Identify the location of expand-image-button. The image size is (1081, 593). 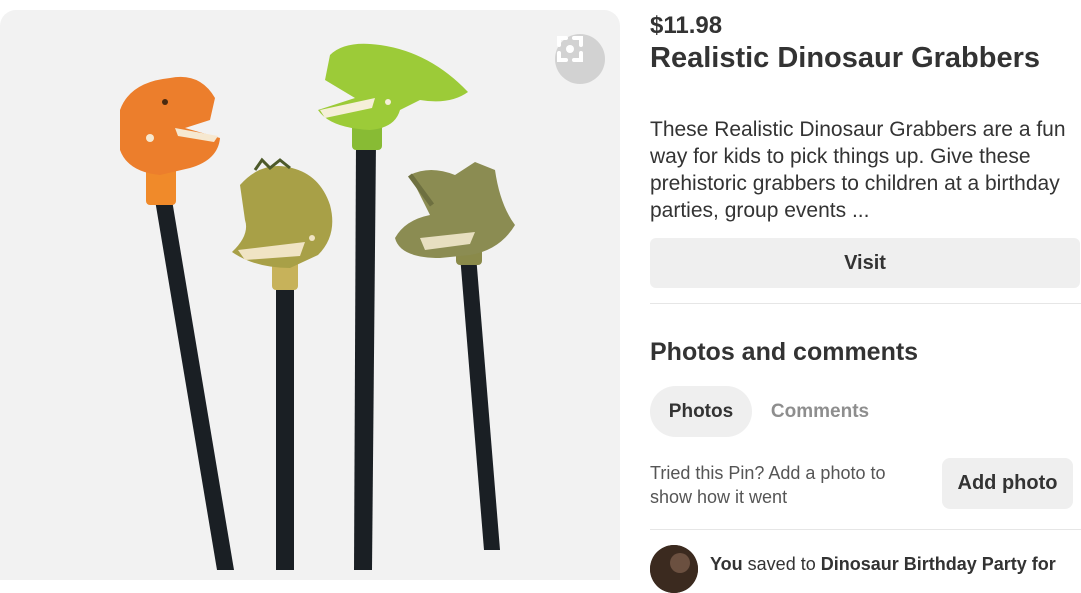
(580, 59).